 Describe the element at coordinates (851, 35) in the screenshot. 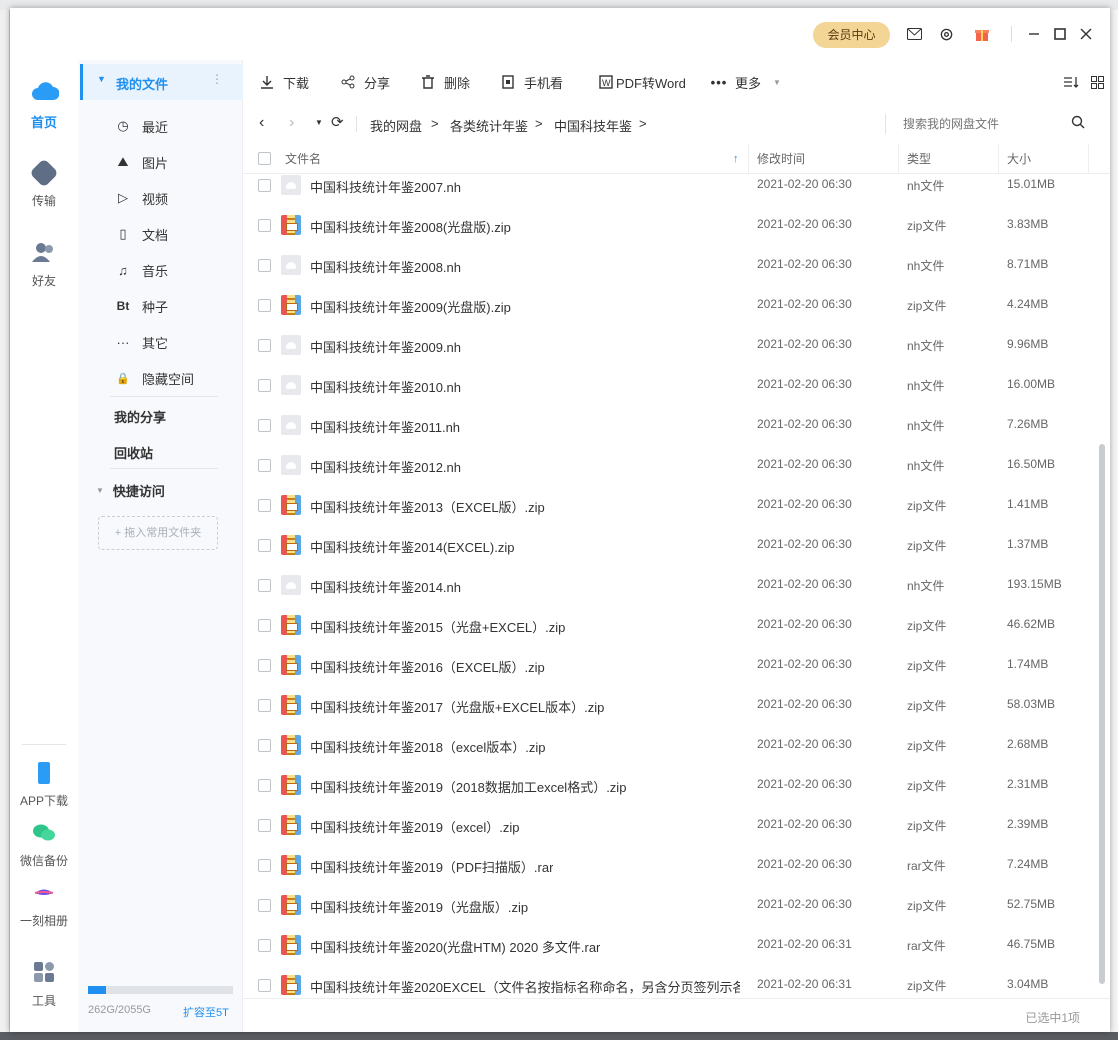

I see `vip-center-button: 会员中心` at that location.